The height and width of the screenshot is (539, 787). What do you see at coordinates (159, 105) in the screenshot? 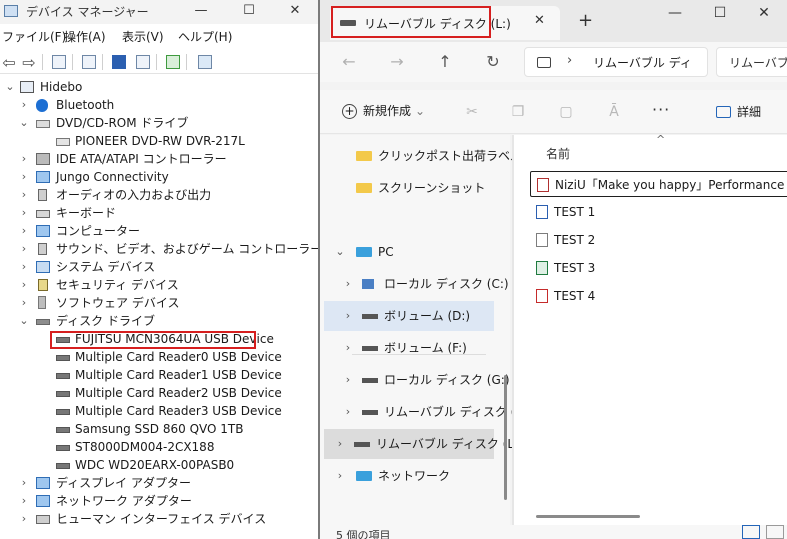
I see `tree-item-bluetooth: › Bluetooth` at bounding box center [159, 105].